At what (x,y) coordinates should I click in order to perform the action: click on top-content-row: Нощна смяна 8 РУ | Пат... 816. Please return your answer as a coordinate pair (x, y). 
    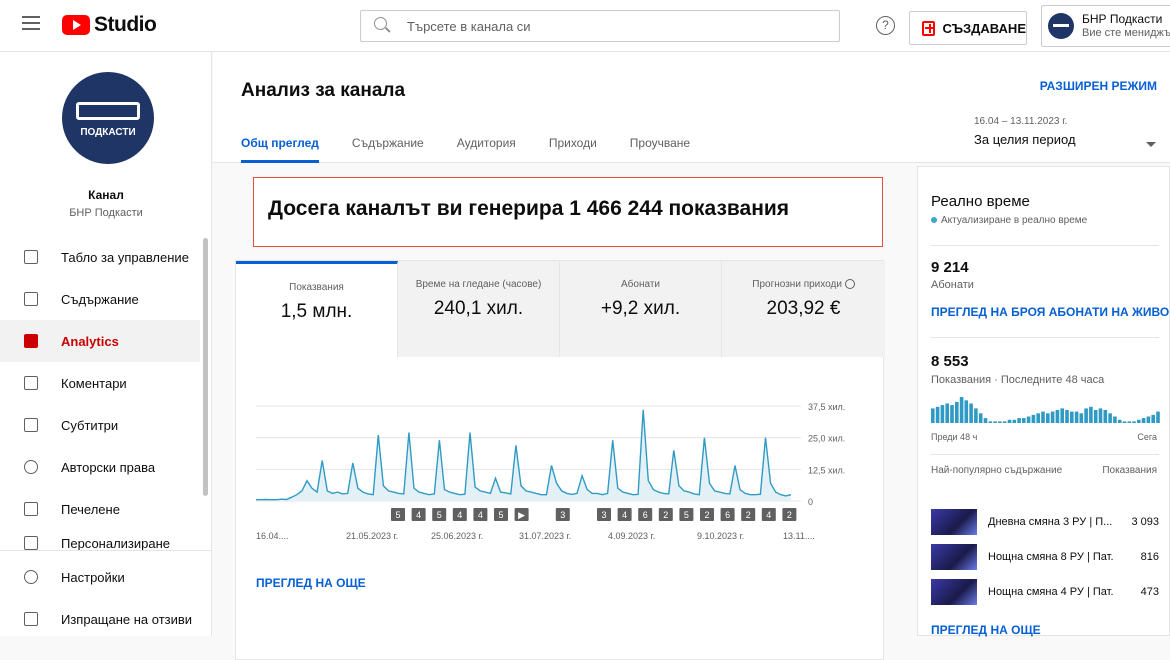
    Looking at the image, I should click on (1045, 557).